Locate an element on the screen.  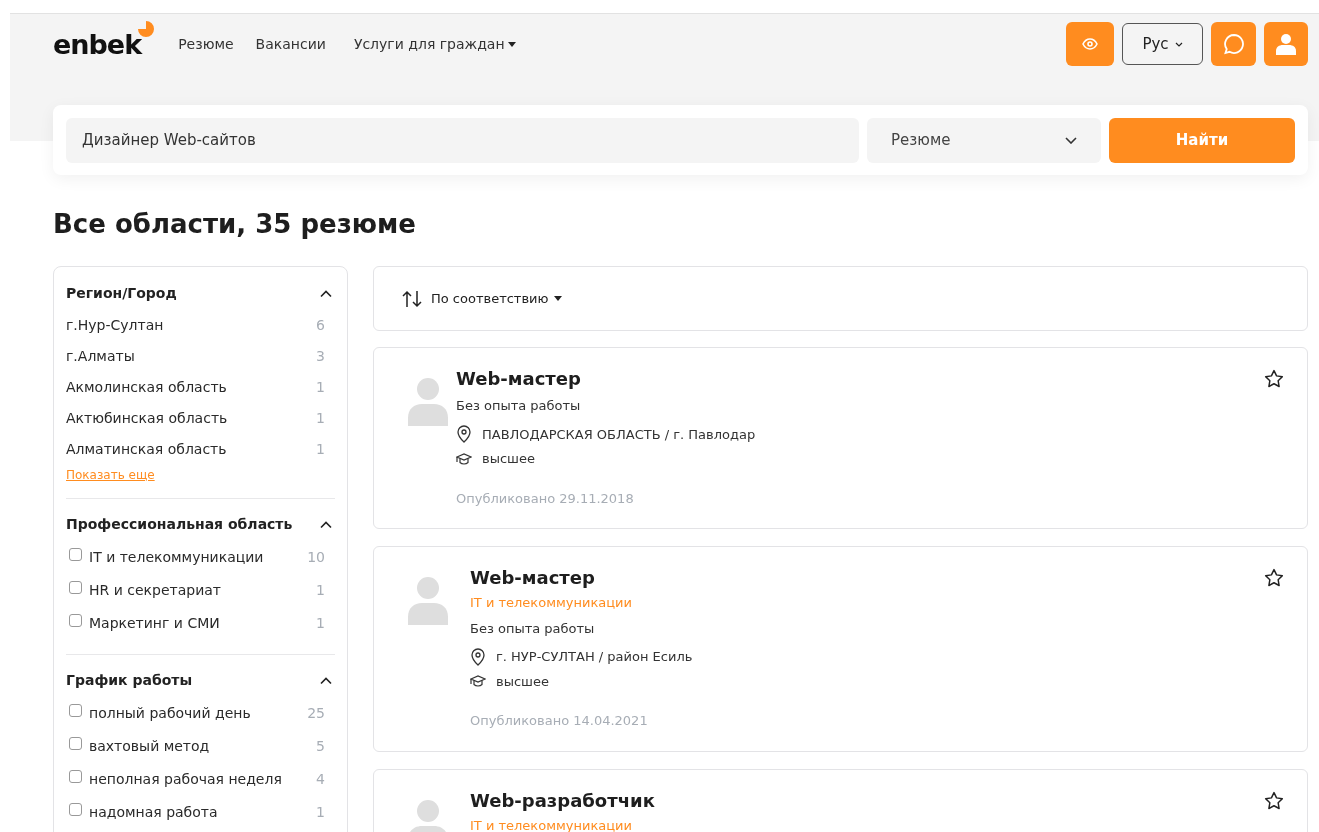
filter-option: вахтовый метод is located at coordinates (149, 746).